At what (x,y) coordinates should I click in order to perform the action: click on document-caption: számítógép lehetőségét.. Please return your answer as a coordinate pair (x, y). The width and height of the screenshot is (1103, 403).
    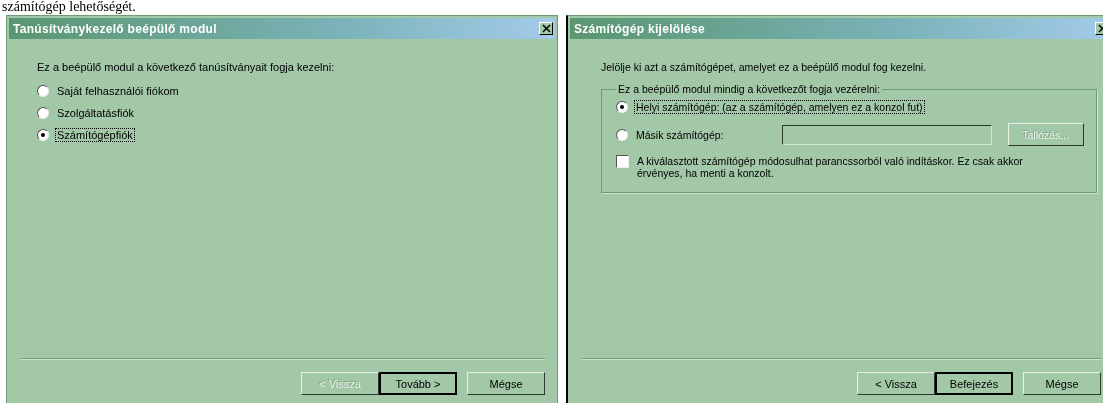
    Looking at the image, I should click on (69, 7).